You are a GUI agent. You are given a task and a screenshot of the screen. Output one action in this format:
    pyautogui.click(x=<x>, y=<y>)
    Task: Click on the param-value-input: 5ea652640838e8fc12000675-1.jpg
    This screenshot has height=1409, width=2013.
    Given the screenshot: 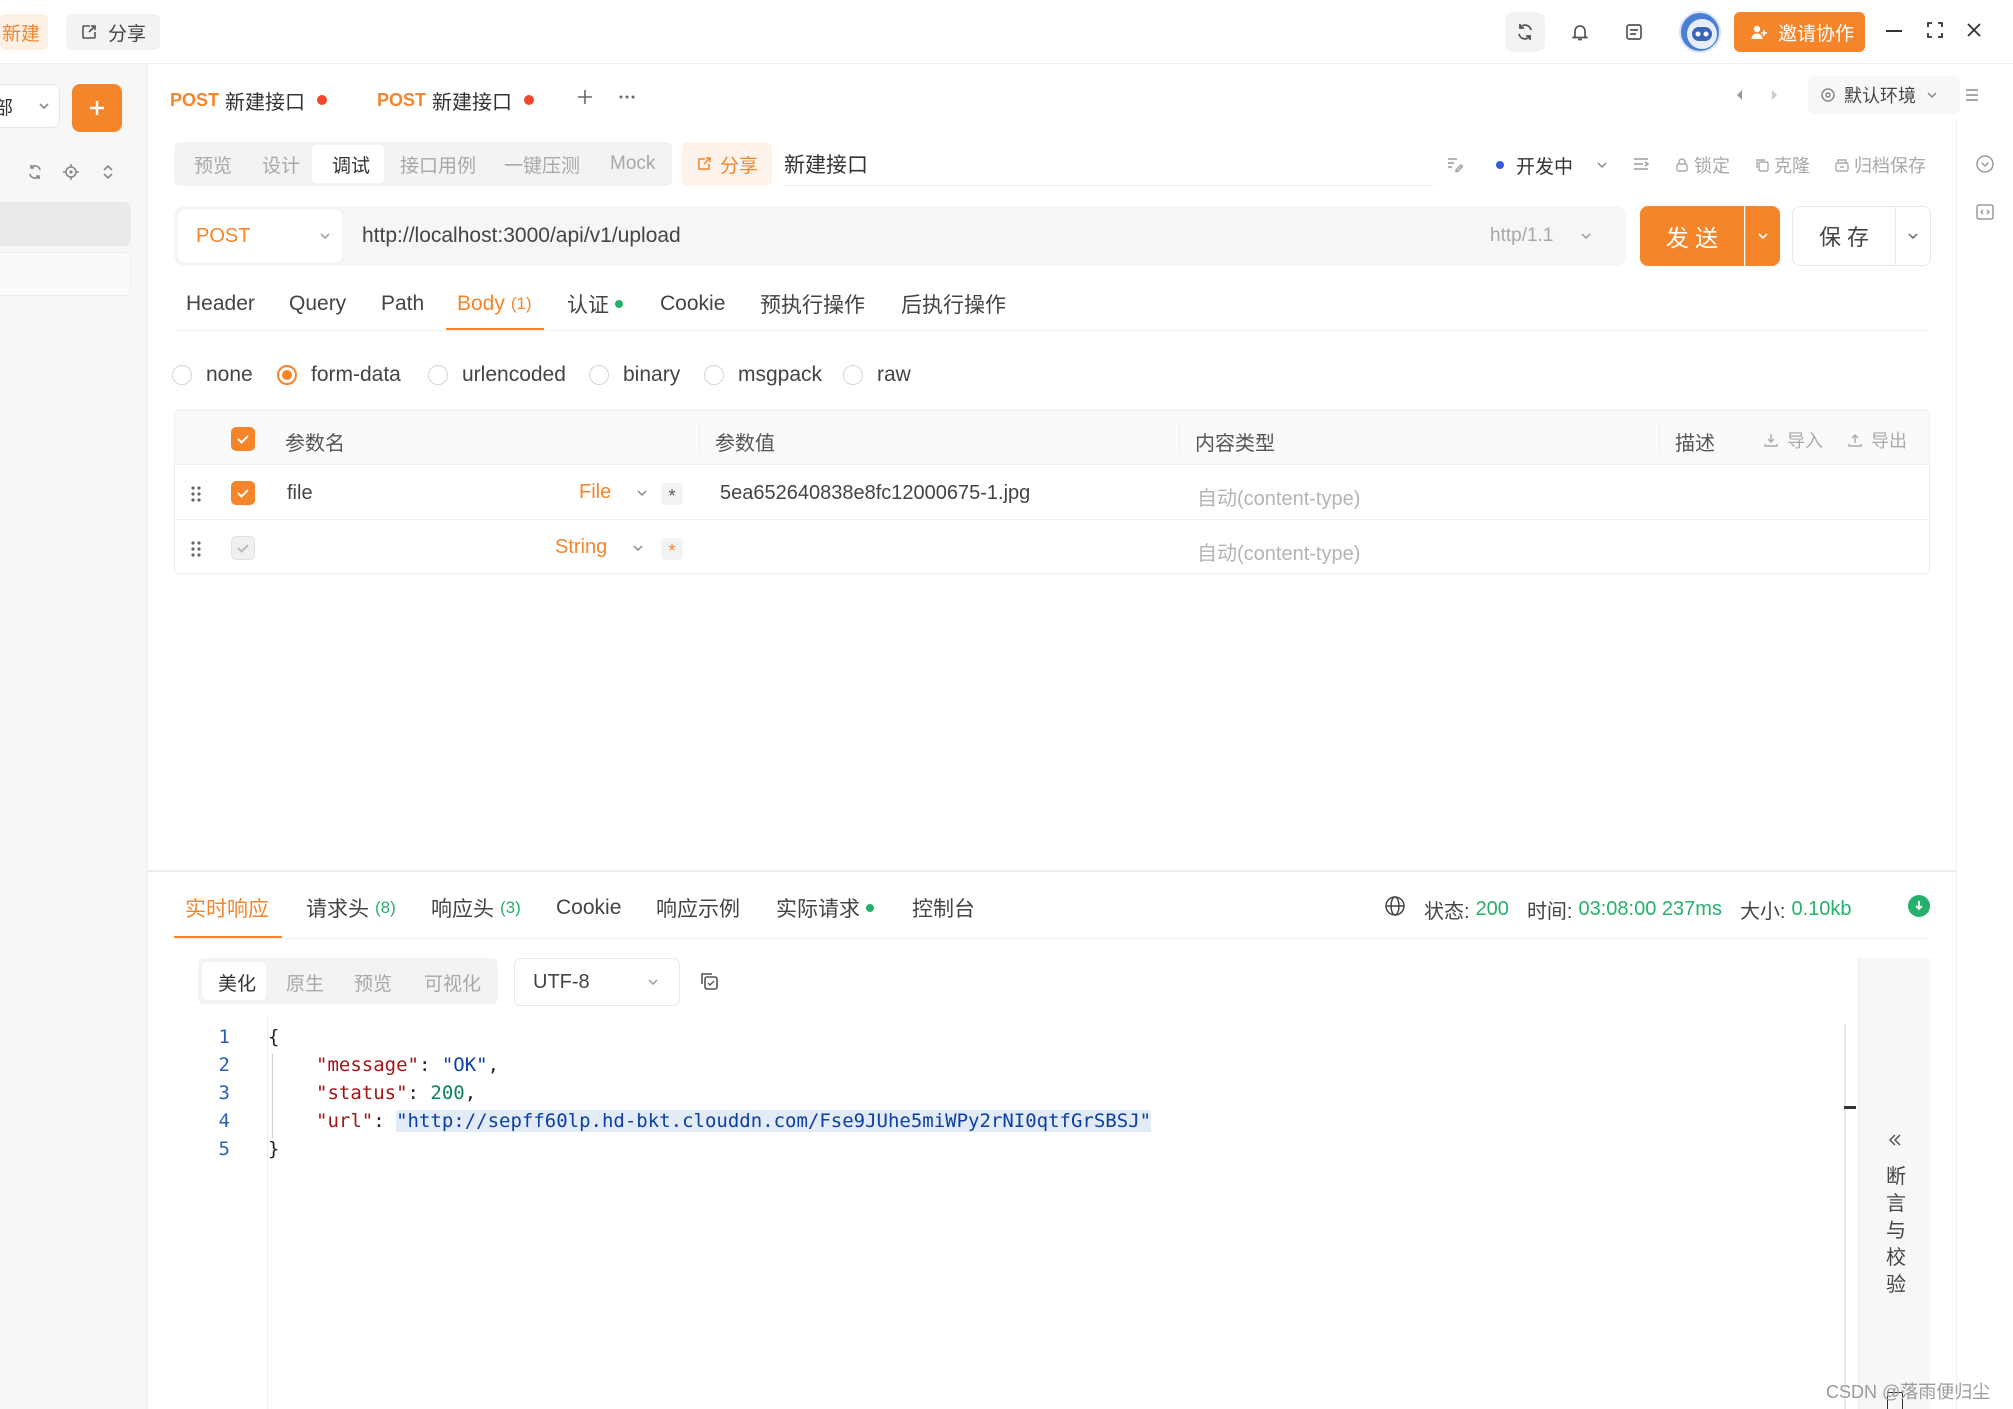 What is the action you would take?
    pyautogui.click(x=875, y=493)
    